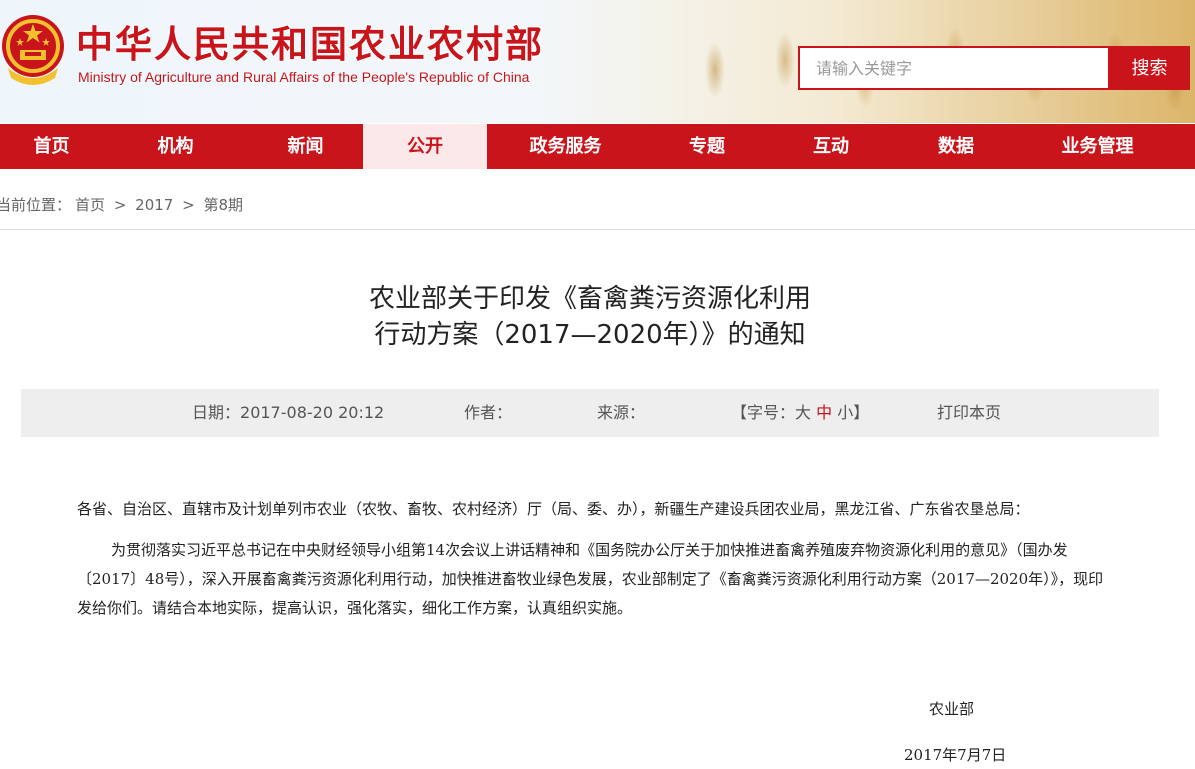 This screenshot has height=769, width=1195. I want to click on breadcrumb: 当前位置： 首页 > 2017 > 第8期, so click(123, 204).